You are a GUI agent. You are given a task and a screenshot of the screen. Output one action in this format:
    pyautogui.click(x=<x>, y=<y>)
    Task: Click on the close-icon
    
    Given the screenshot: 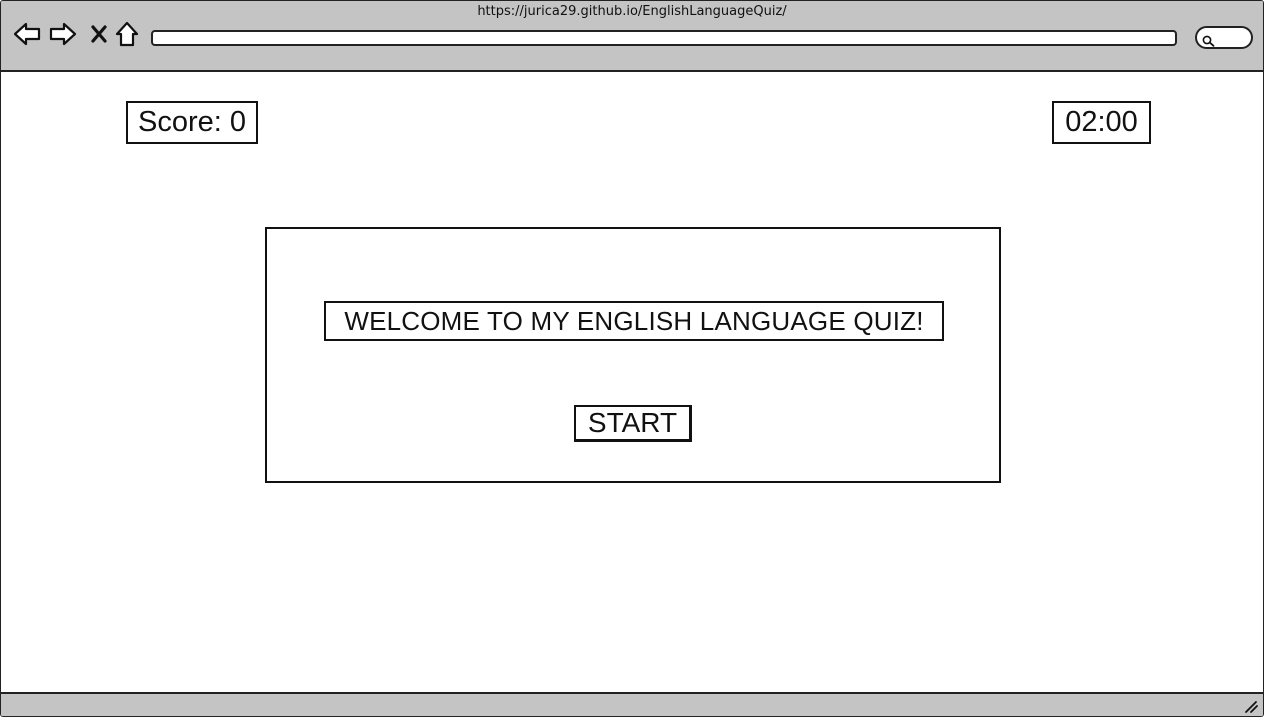 What is the action you would take?
    pyautogui.click(x=99, y=34)
    